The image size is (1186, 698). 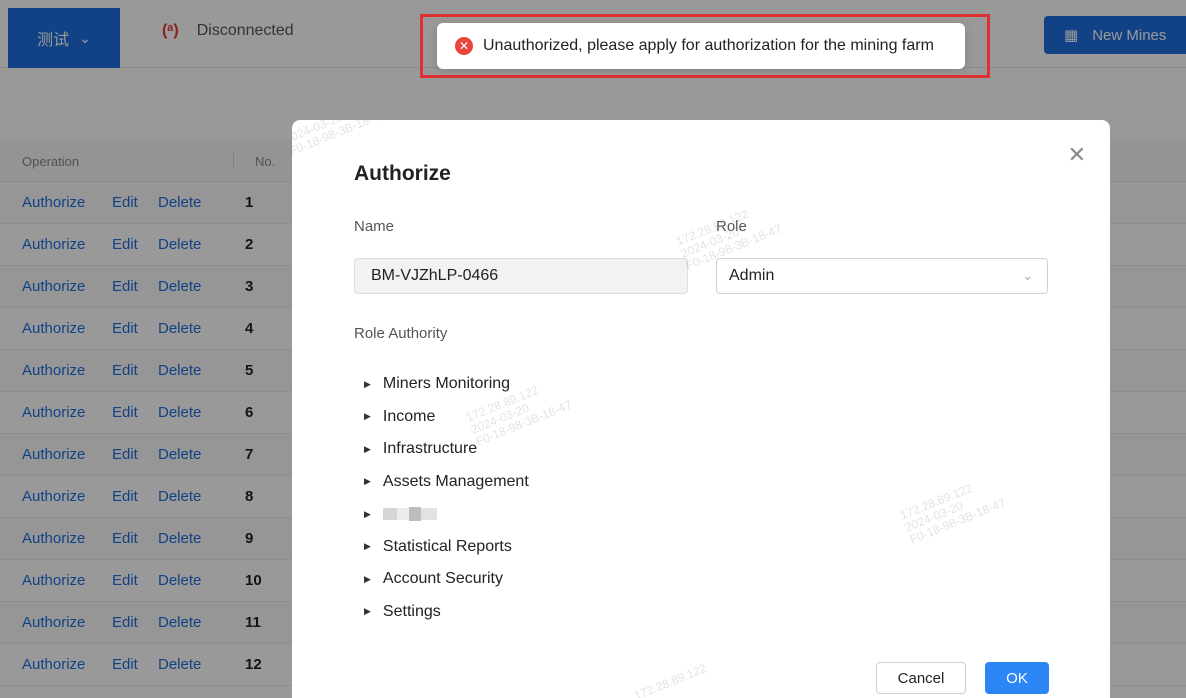 What do you see at coordinates (1027, 275) in the screenshot?
I see `chevron-down-icon: ⌄` at bounding box center [1027, 275].